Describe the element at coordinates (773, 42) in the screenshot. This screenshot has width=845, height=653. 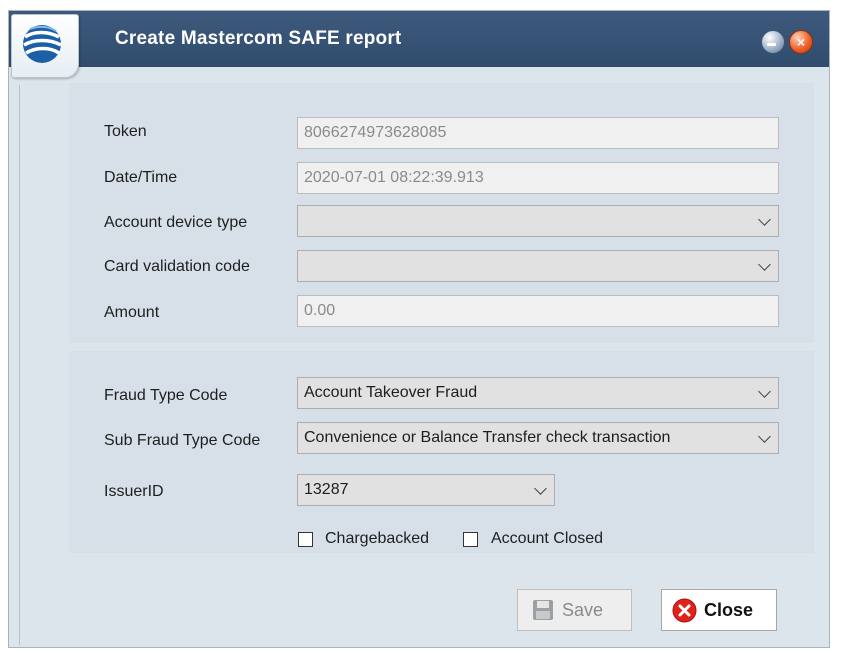
I see `minimize-icon` at that location.